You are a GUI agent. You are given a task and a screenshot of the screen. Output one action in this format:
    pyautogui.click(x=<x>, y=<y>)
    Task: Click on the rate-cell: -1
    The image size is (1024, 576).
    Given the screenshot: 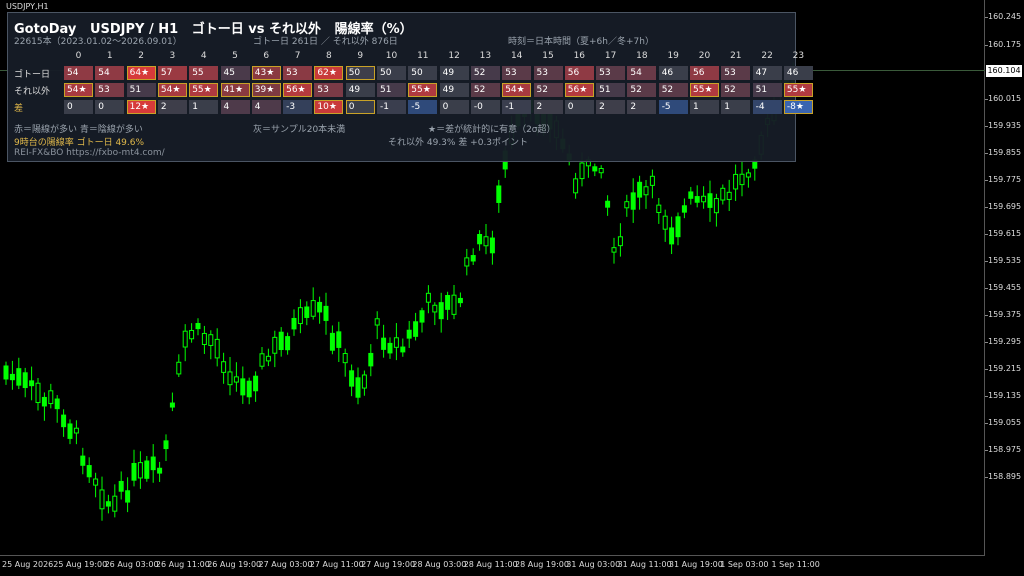 What is the action you would take?
    pyautogui.click(x=391, y=107)
    